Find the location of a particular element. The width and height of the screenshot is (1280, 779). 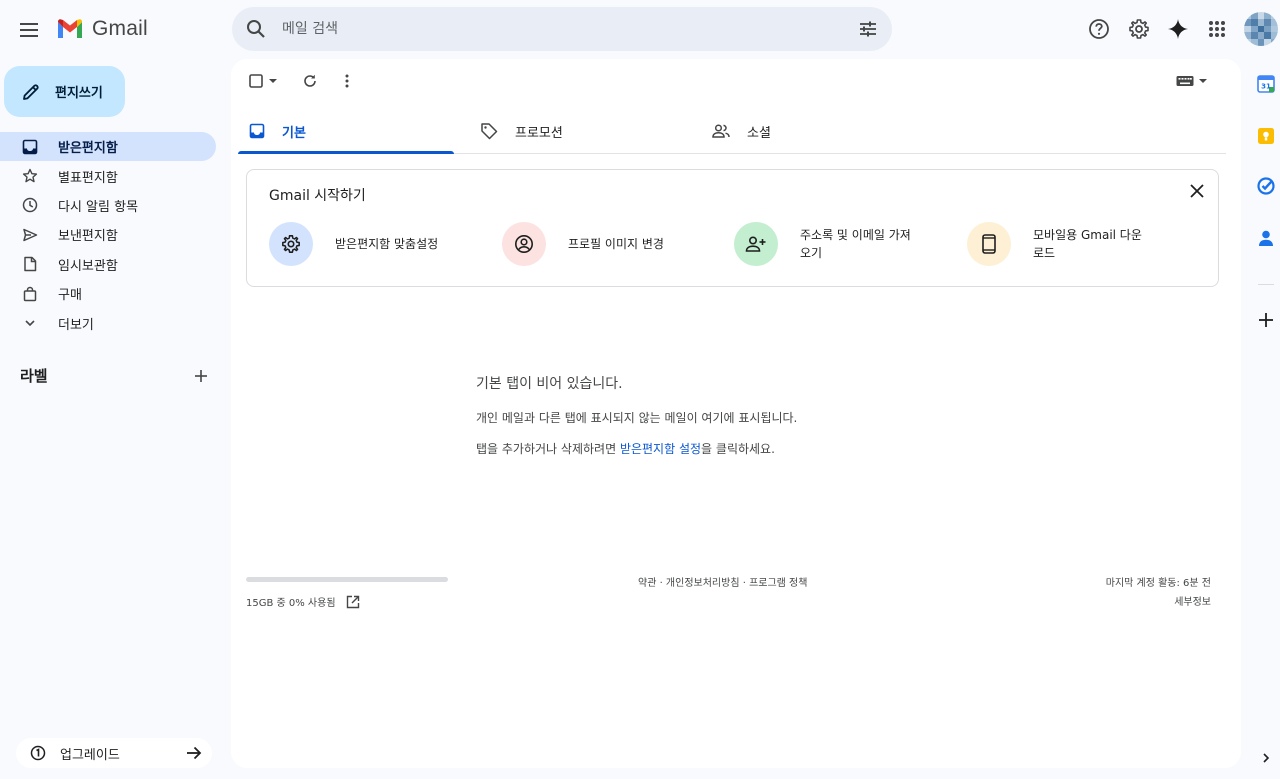

storage-usage-bar is located at coordinates (347, 579).